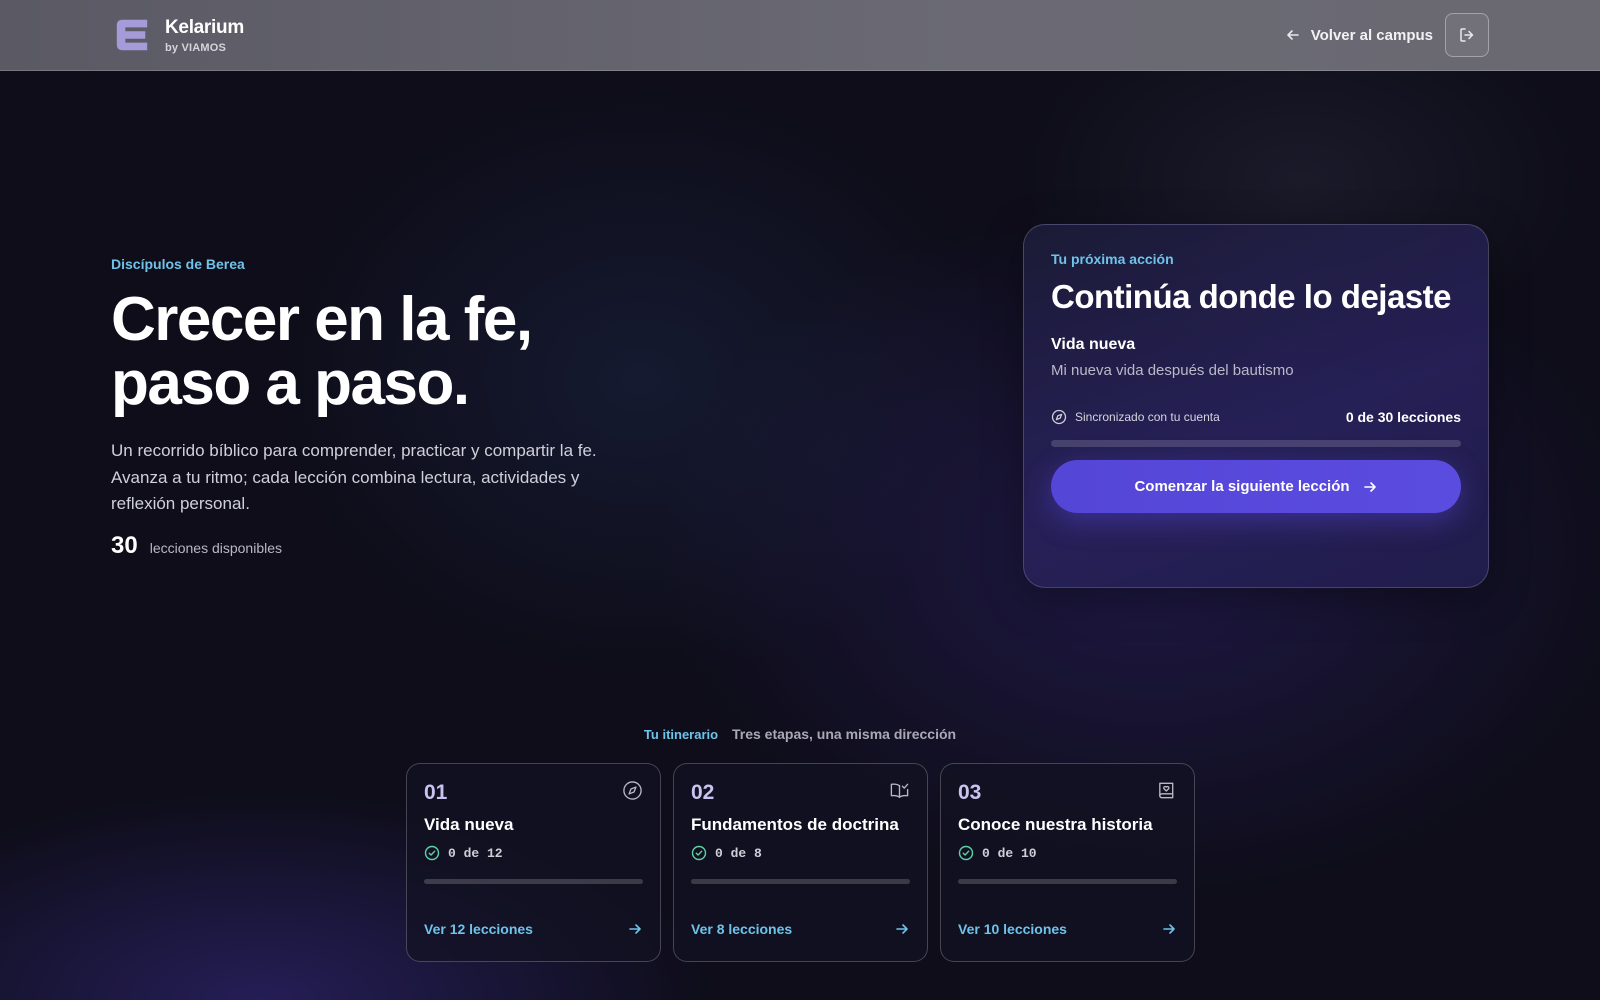  I want to click on stage-count-label: 0 de 12, so click(475, 853).